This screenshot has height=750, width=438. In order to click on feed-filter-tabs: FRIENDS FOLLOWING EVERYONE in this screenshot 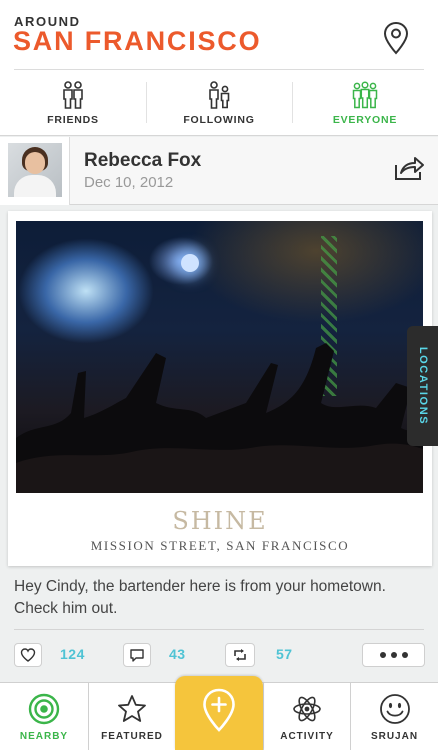, I will do `click(219, 103)`.